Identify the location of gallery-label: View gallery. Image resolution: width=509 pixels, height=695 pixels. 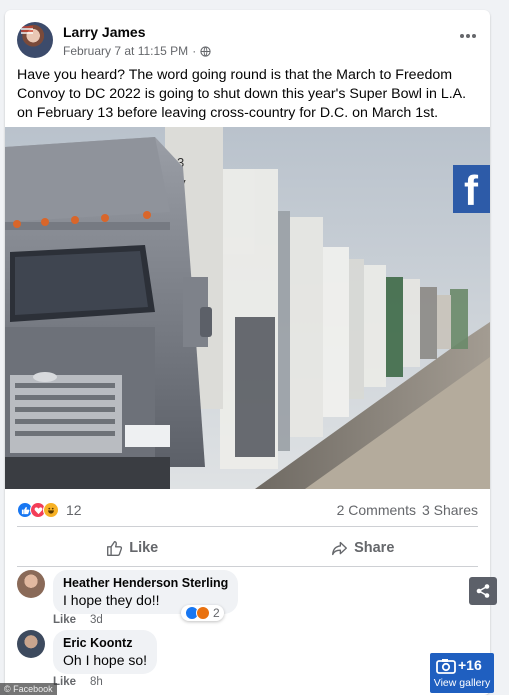
(462, 683).